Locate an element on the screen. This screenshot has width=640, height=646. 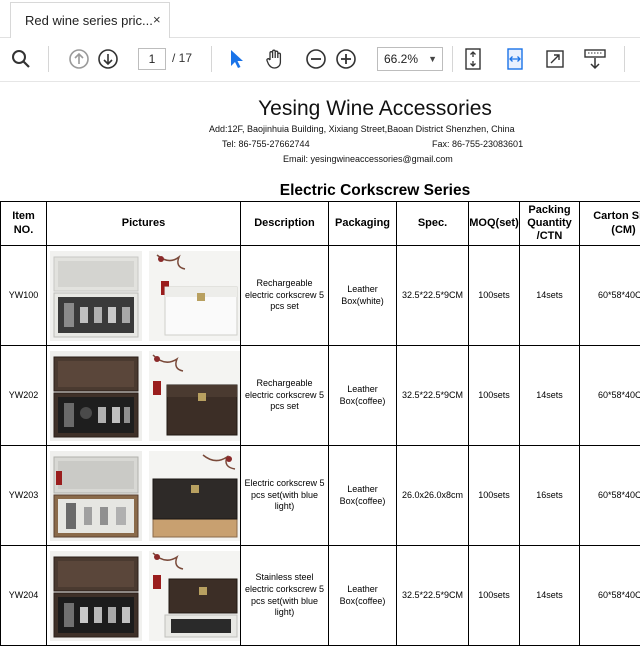
zoom-out-icon is located at coordinates (316, 59).